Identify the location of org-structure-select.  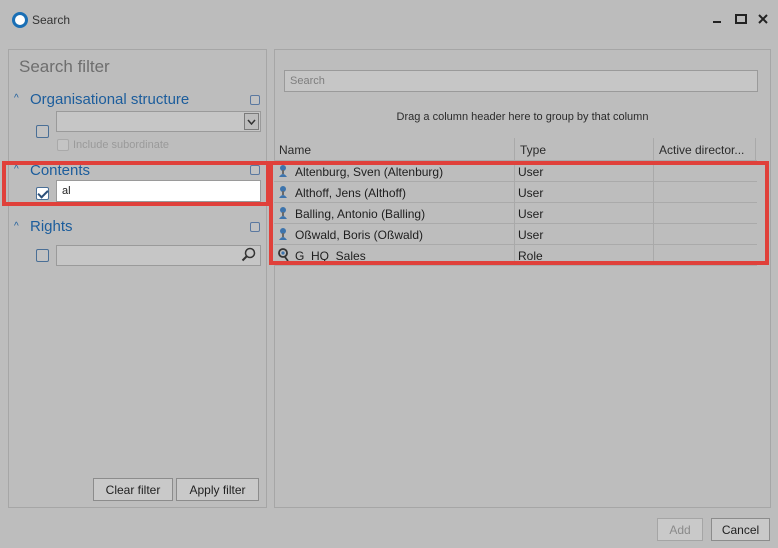
(158, 121).